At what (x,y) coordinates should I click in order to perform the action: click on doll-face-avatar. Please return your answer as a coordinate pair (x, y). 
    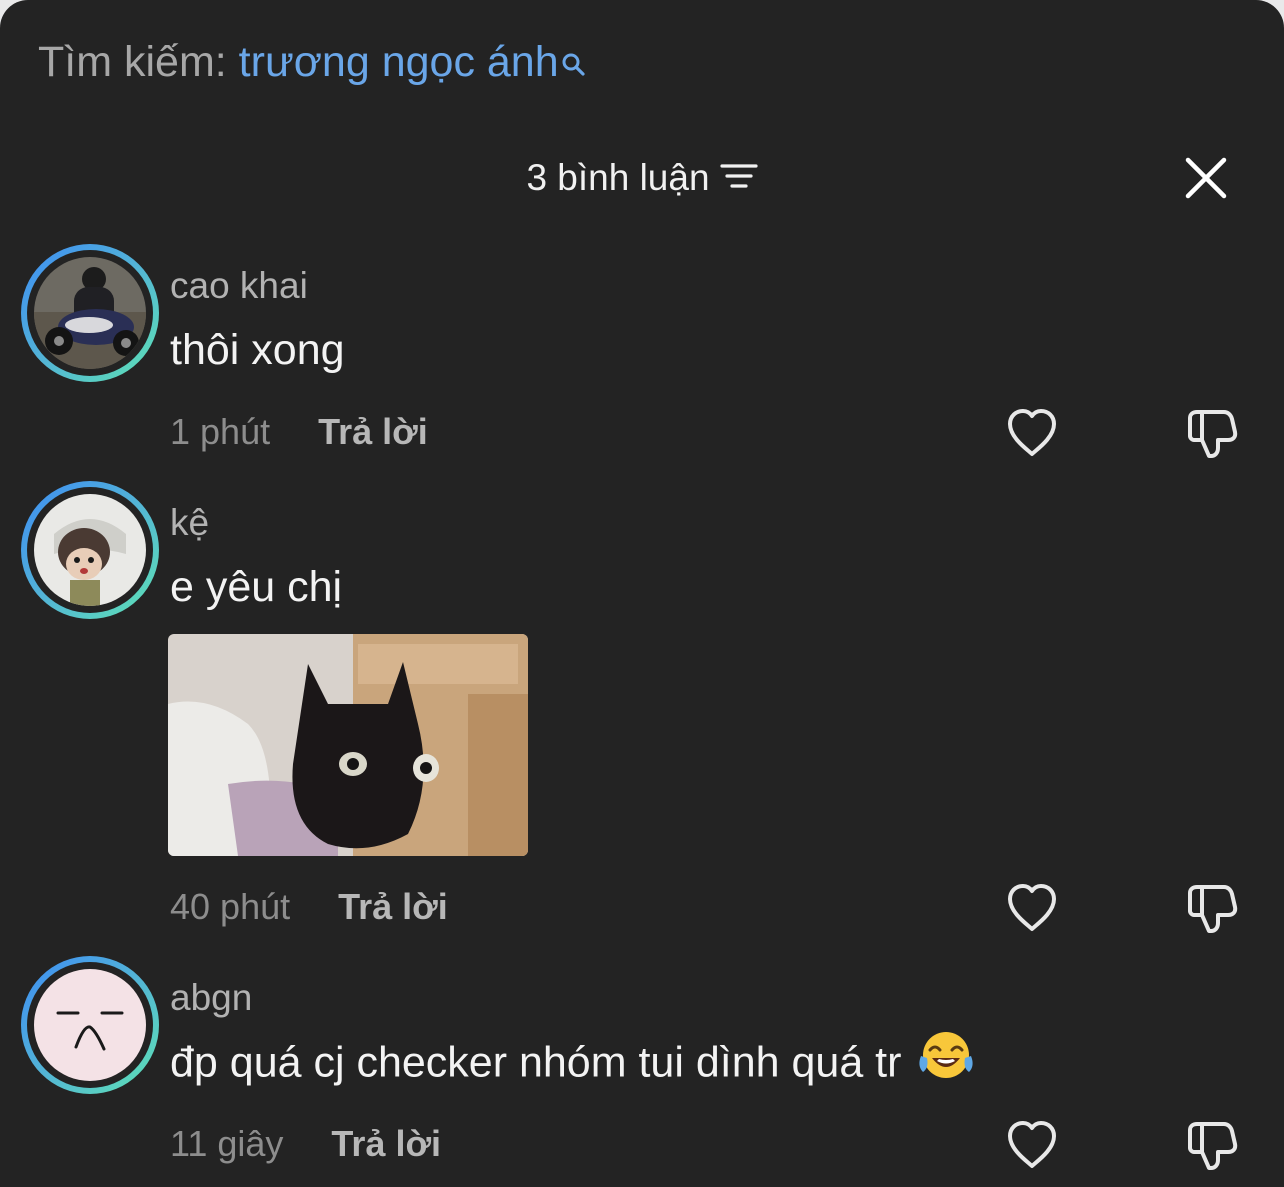
    Looking at the image, I should click on (90, 550).